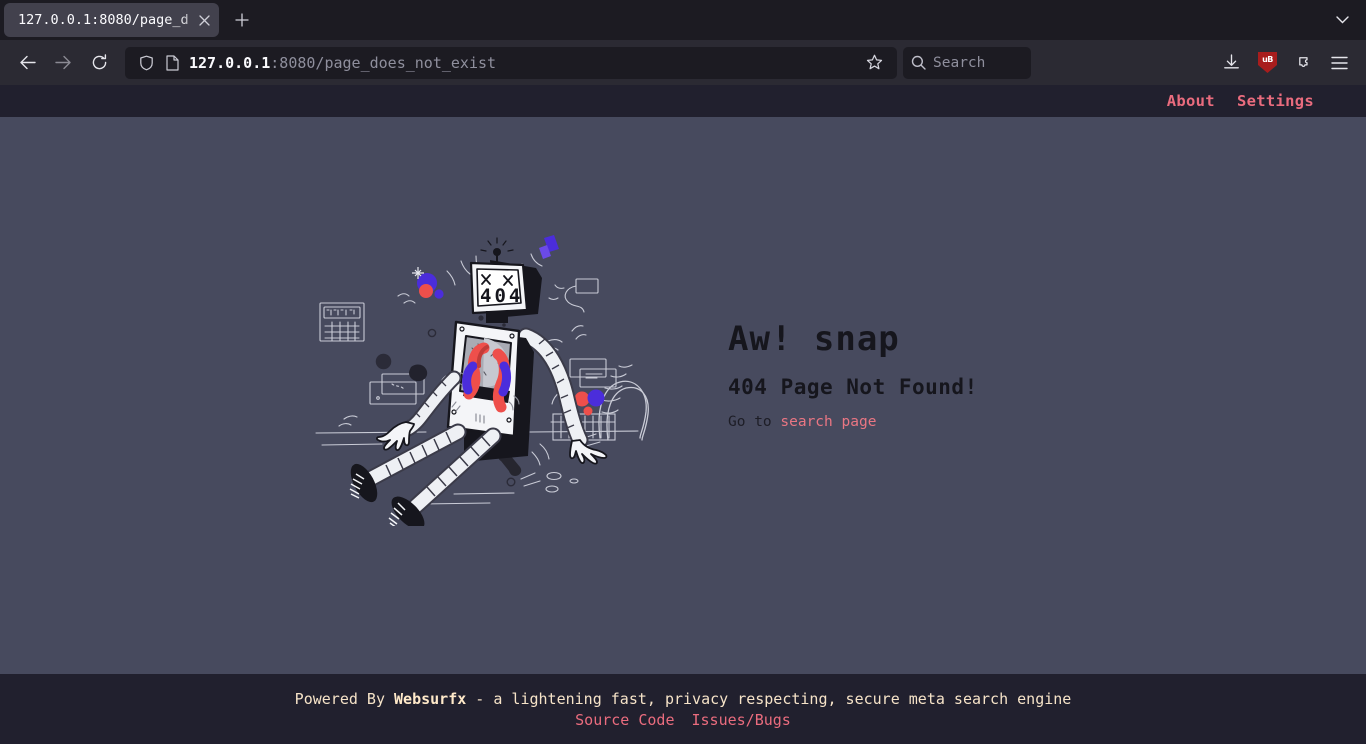 The height and width of the screenshot is (744, 1366). I want to click on url-bar: 127.0.0.1:8080/page_does_not_exist, so click(511, 62).